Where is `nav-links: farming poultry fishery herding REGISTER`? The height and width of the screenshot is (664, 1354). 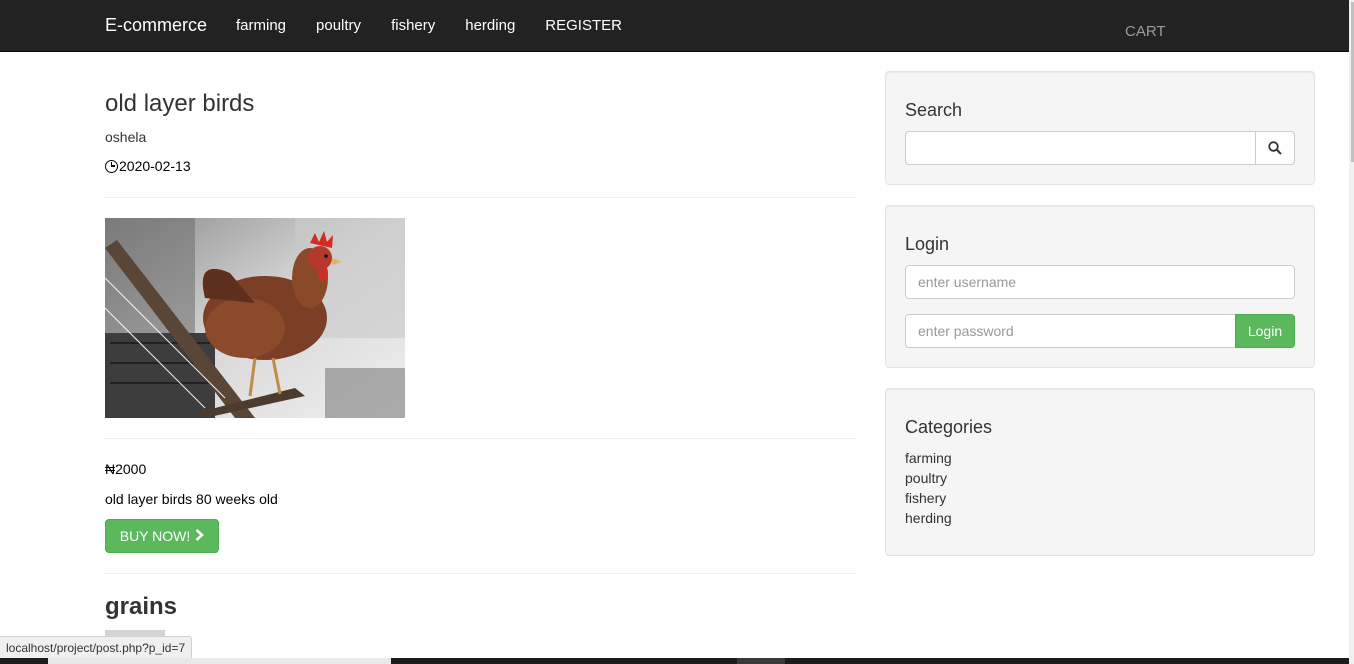 nav-links: farming poultry fishery herding REGISTER is located at coordinates (444, 25).